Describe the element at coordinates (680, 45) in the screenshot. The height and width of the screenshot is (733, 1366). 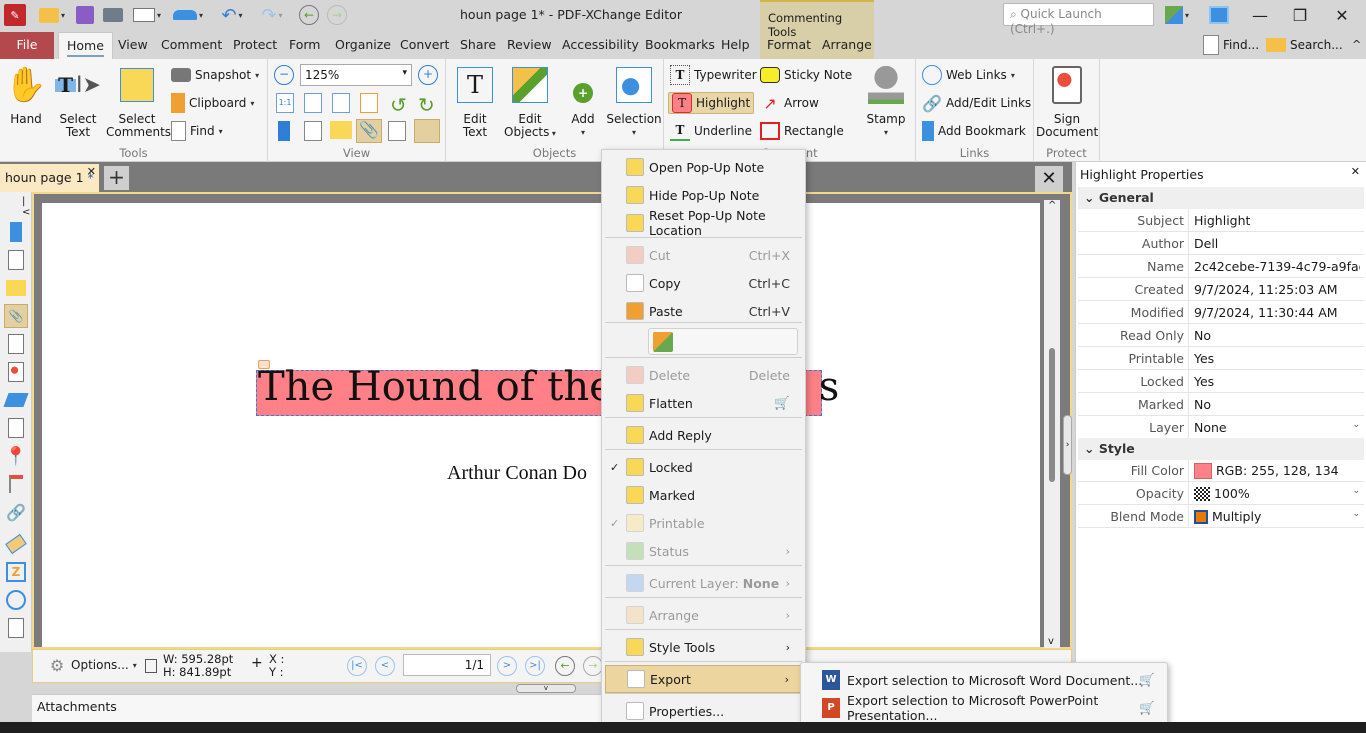
I see `tab-bookmarks: Bookmarks` at that location.